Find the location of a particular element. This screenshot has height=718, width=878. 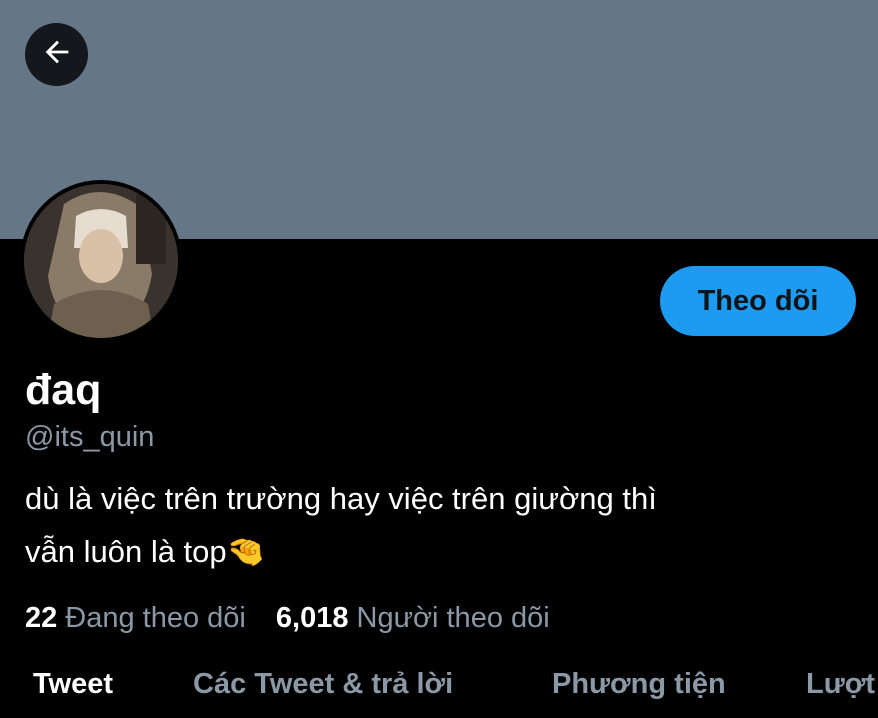

user-handle: @its_quin is located at coordinates (90, 437).